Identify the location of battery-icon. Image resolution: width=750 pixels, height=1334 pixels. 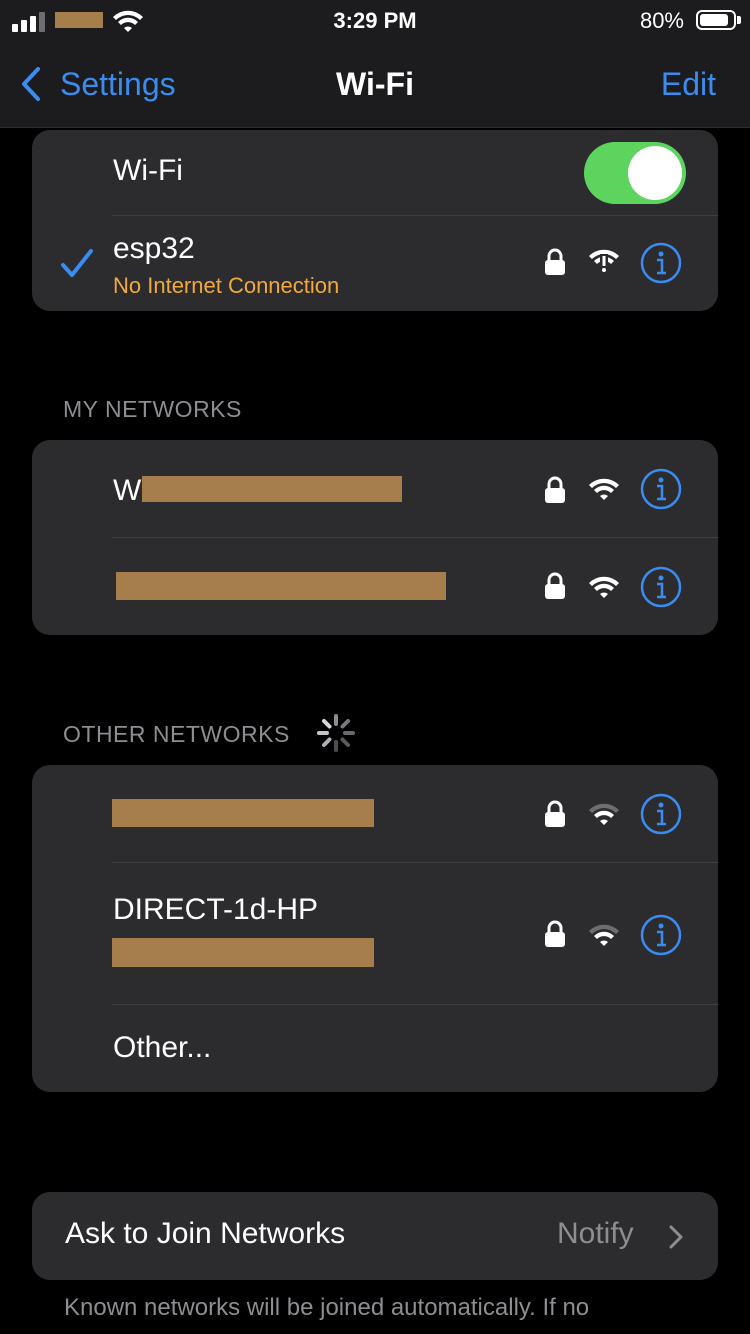
(716, 20).